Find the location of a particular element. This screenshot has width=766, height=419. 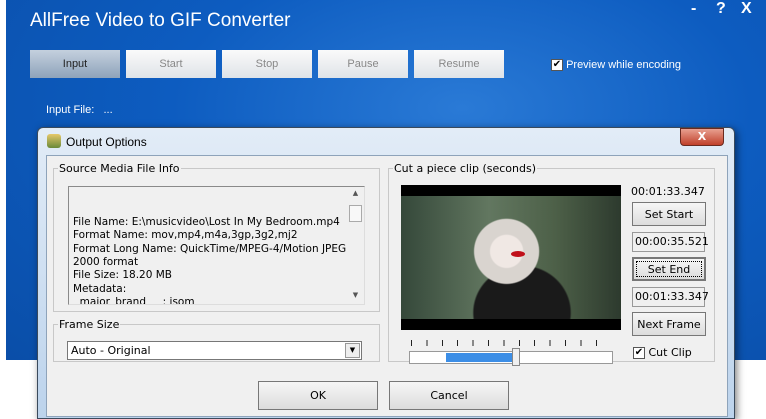

set-start-button: Set Start is located at coordinates (669, 214).